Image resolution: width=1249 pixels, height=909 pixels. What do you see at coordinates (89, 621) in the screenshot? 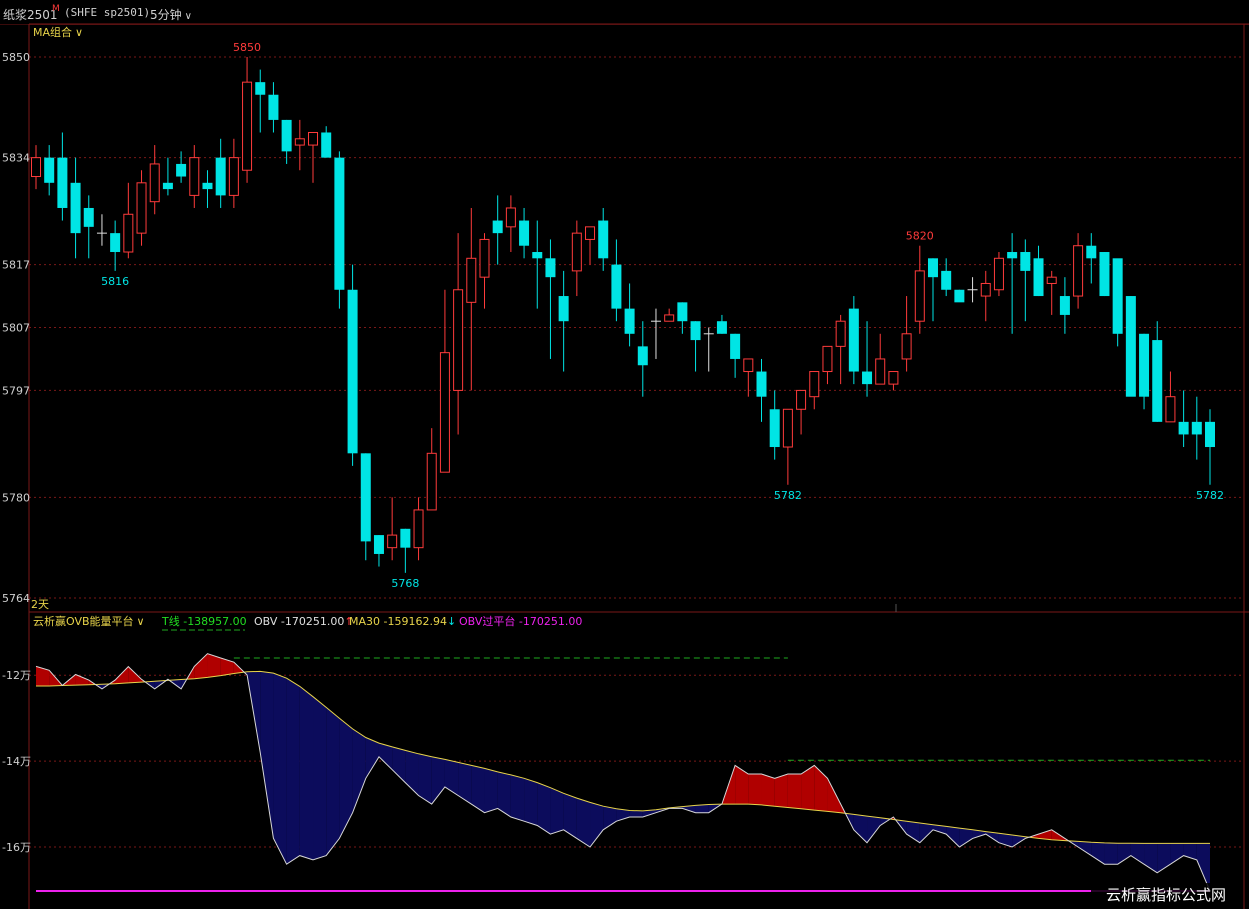
I see `obv-indicator-menu: 云析赢OVB能量平台 ∨` at bounding box center [89, 621].